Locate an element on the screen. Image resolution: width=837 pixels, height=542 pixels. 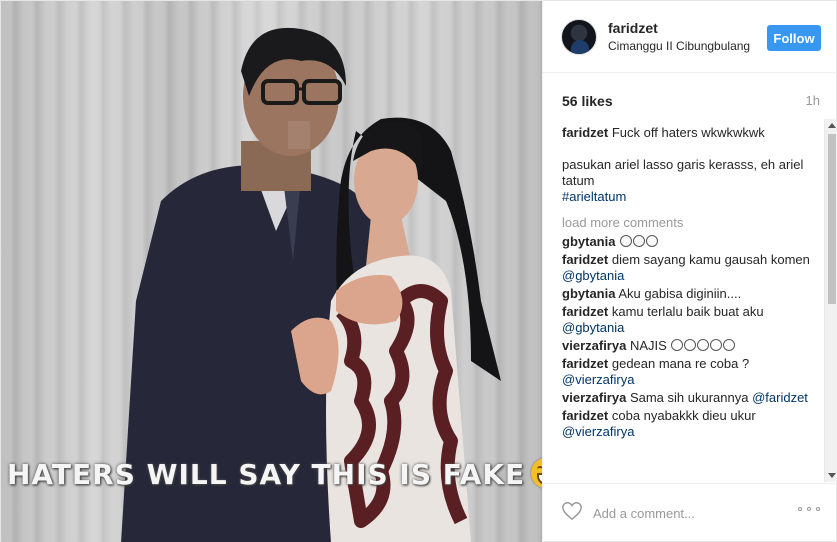
list-item: gbytania is located at coordinates (693, 242).